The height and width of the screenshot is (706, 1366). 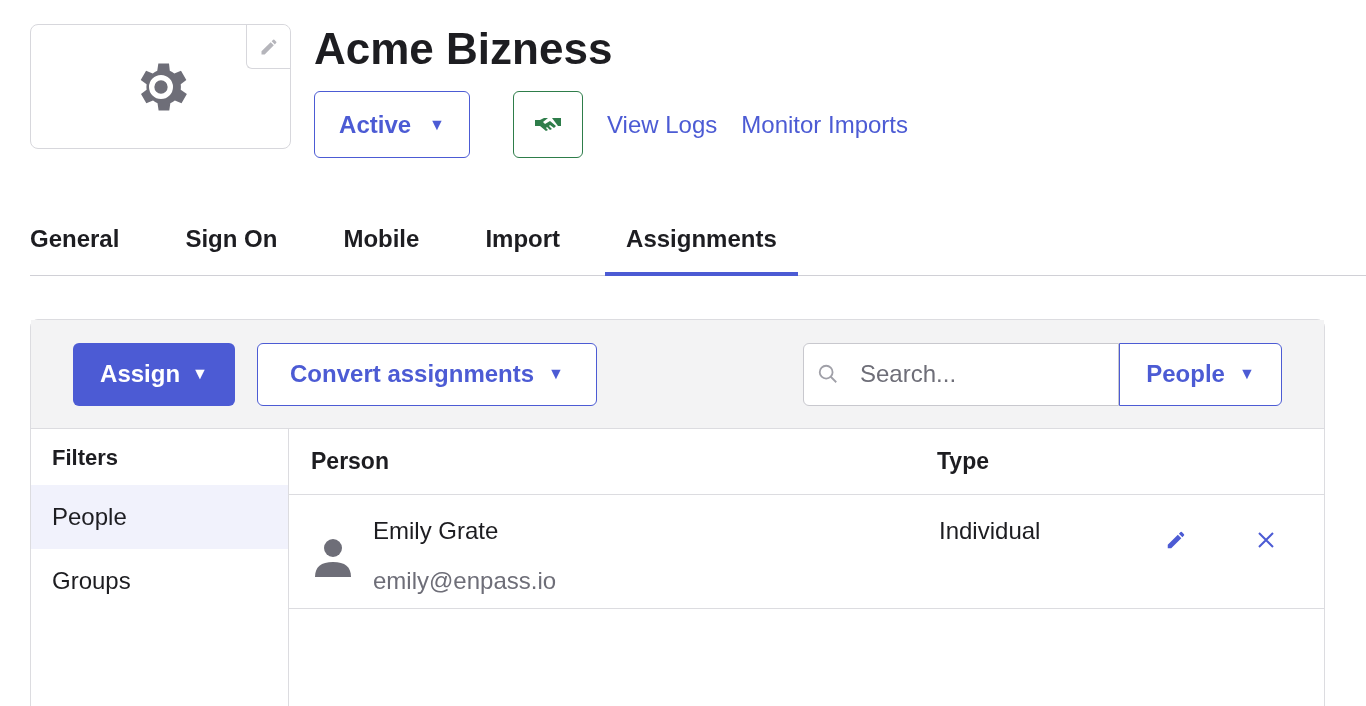 I want to click on app-title: Acme Bizness, so click(x=464, y=49).